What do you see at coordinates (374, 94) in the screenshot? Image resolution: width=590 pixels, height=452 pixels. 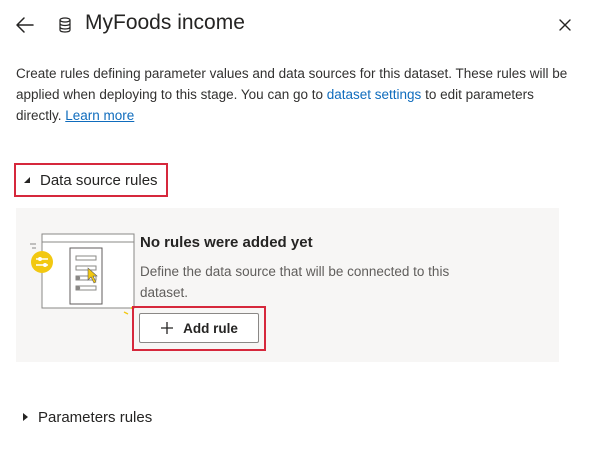 I see `dataset-settings-link: dataset settings` at bounding box center [374, 94].